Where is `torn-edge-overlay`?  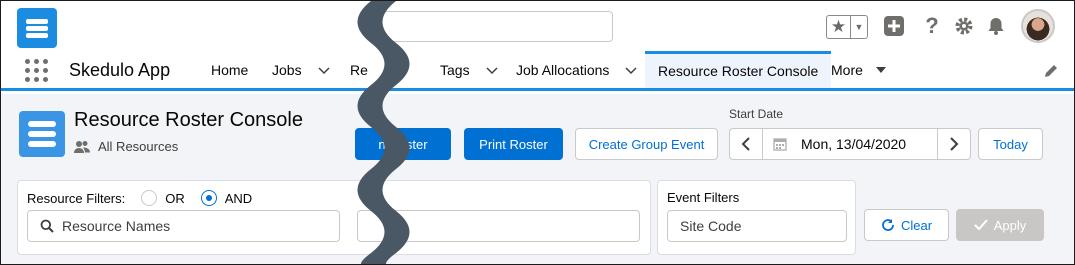
torn-edge-overlay is located at coordinates (383, 132).